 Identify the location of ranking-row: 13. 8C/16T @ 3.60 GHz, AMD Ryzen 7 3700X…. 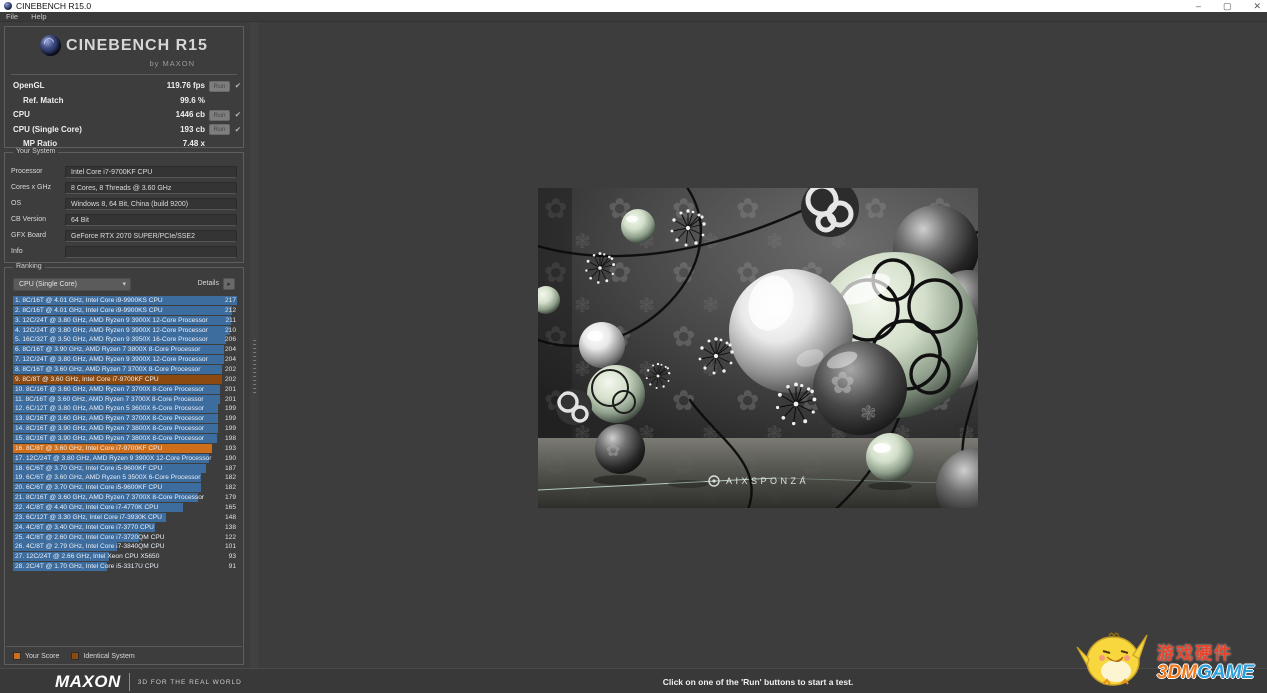
(125, 419).